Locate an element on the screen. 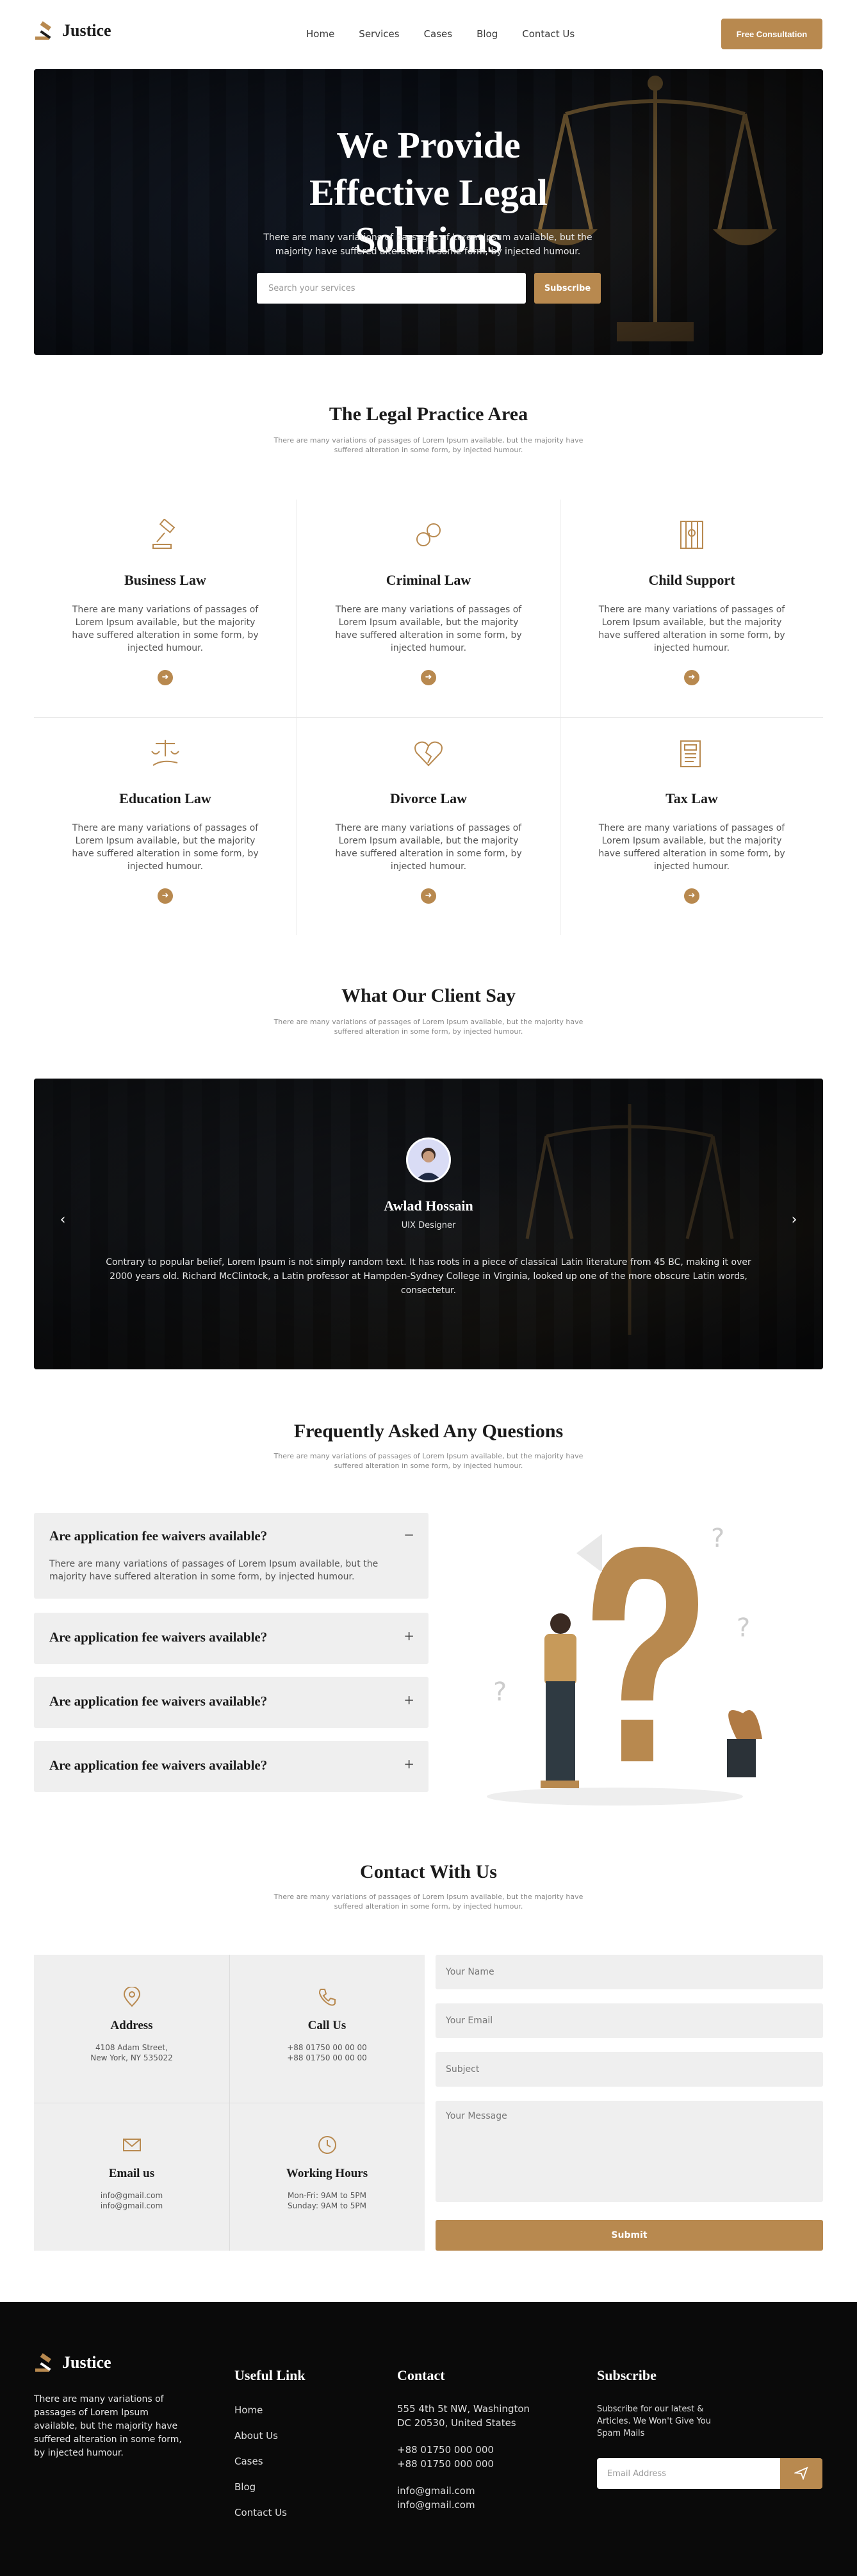 The width and height of the screenshot is (857, 2576). footer-link-contact: Contact Us is located at coordinates (260, 2512).